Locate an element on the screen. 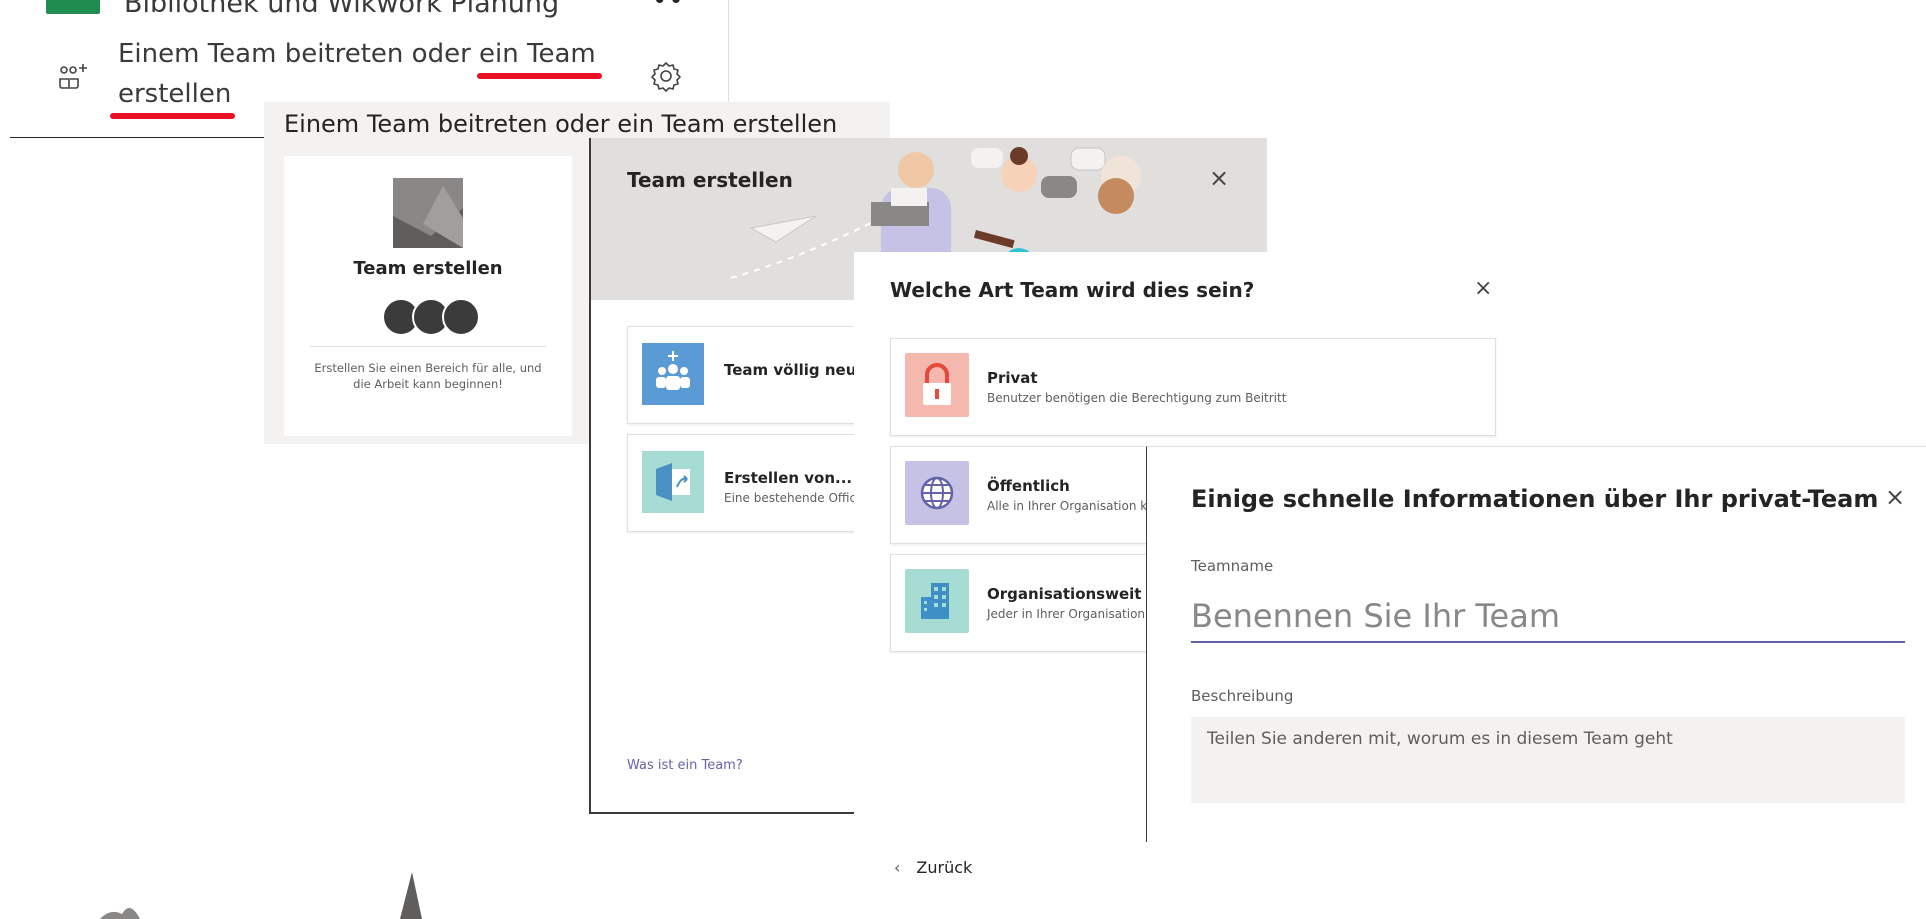 The image size is (1926, 919). dialog-title: Team erstellen is located at coordinates (710, 180).